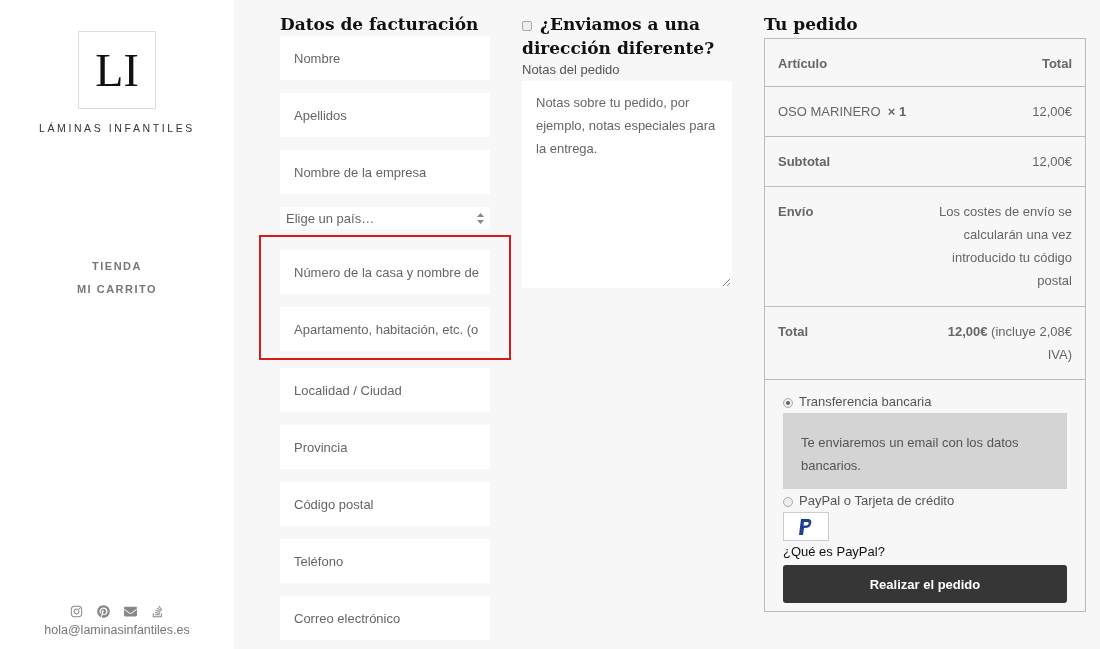 This screenshot has height=649, width=1100. What do you see at coordinates (385, 390) in the screenshot?
I see `input-field: Localidad / Ciudad` at bounding box center [385, 390].